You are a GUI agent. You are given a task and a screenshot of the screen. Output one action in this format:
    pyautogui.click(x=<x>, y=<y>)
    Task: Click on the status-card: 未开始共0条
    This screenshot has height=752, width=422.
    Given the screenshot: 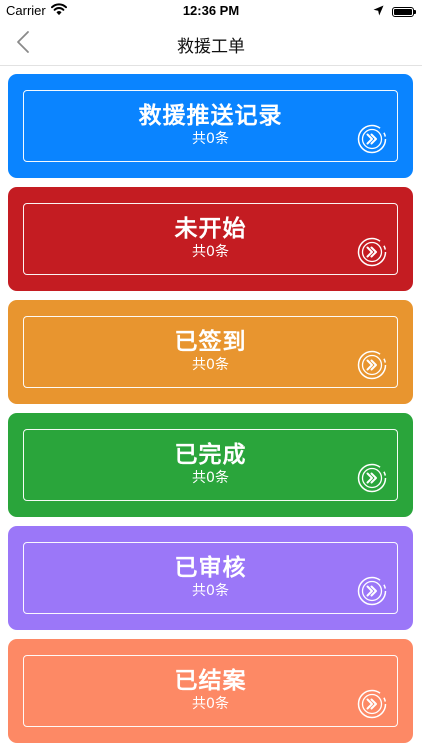 What is the action you would take?
    pyautogui.click(x=210, y=239)
    